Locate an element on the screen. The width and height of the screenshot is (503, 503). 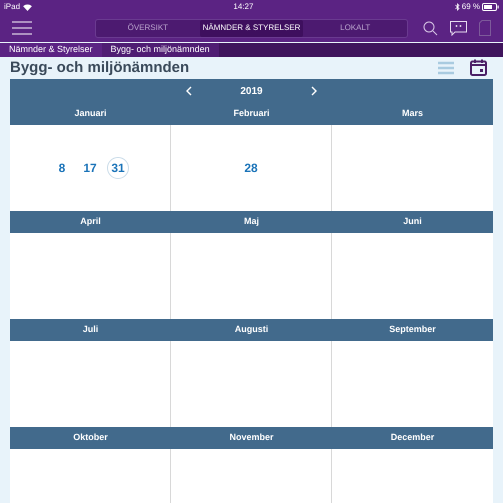
chat-icon is located at coordinates (458, 28).